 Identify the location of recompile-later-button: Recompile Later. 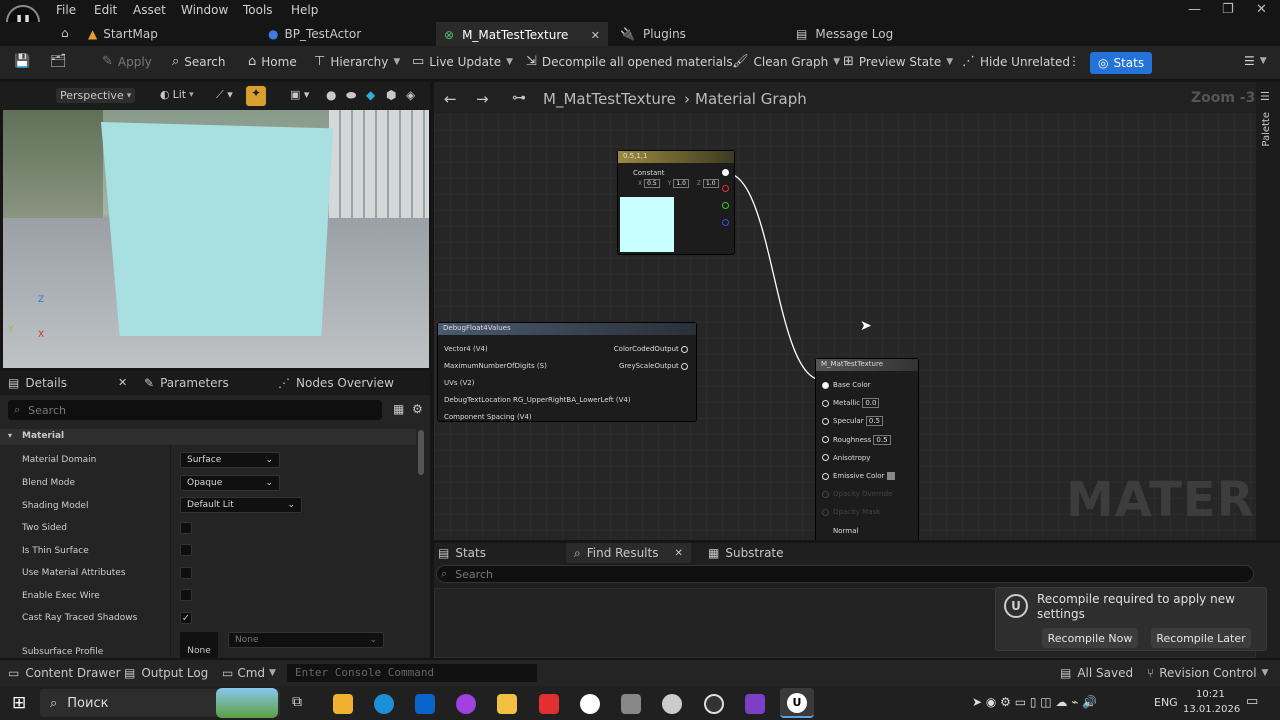
(1201, 638).